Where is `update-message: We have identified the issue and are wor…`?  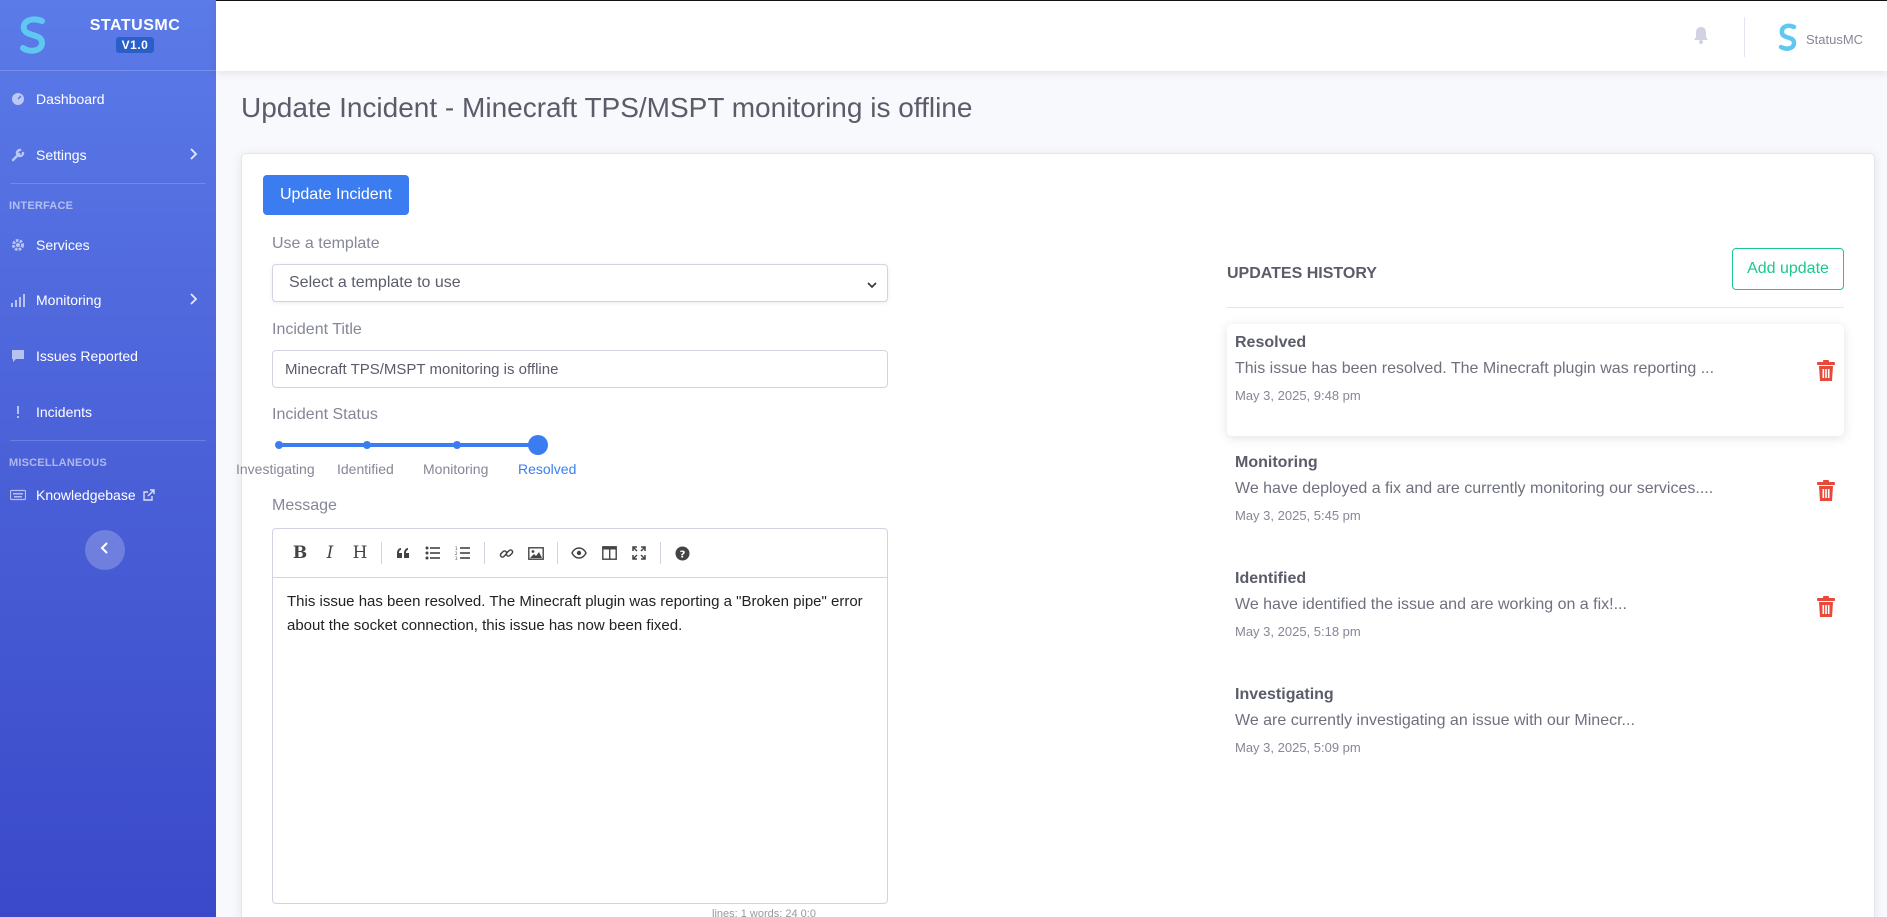 update-message: We have identified the issue and are wor… is located at coordinates (1431, 604).